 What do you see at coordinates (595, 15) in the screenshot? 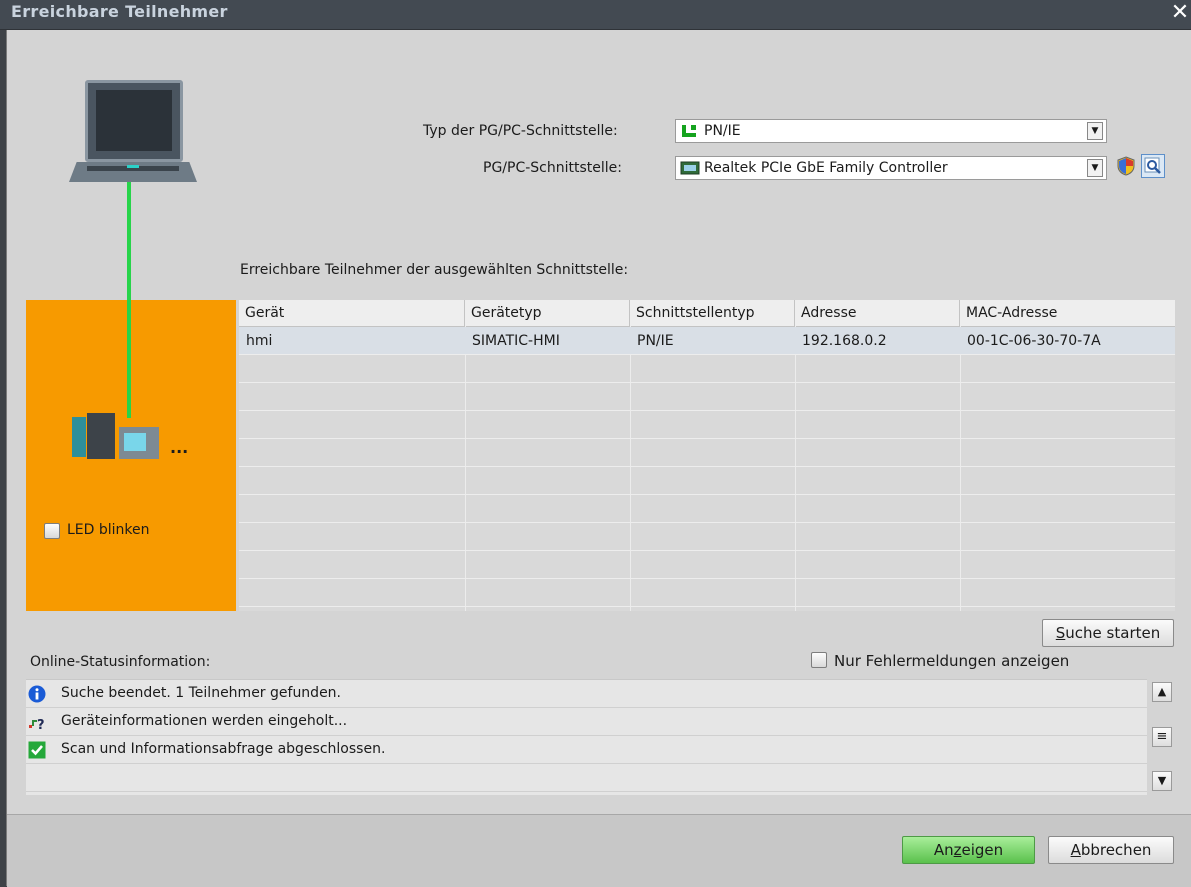
I see `title-bar: Erreichbare Teilnehmer ✕` at bounding box center [595, 15].